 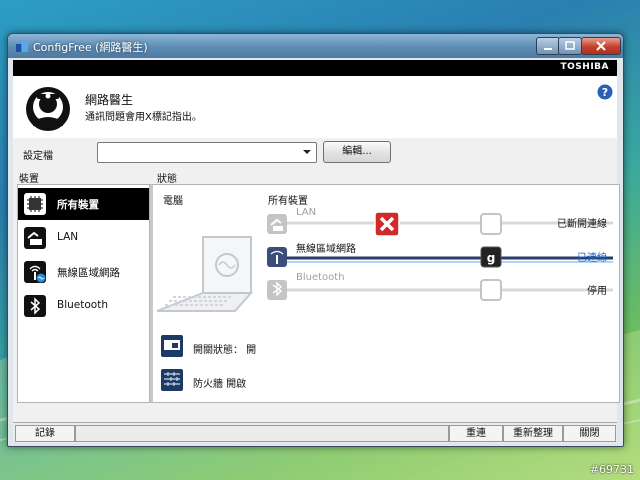 I want to click on profile-select, so click(x=207, y=152).